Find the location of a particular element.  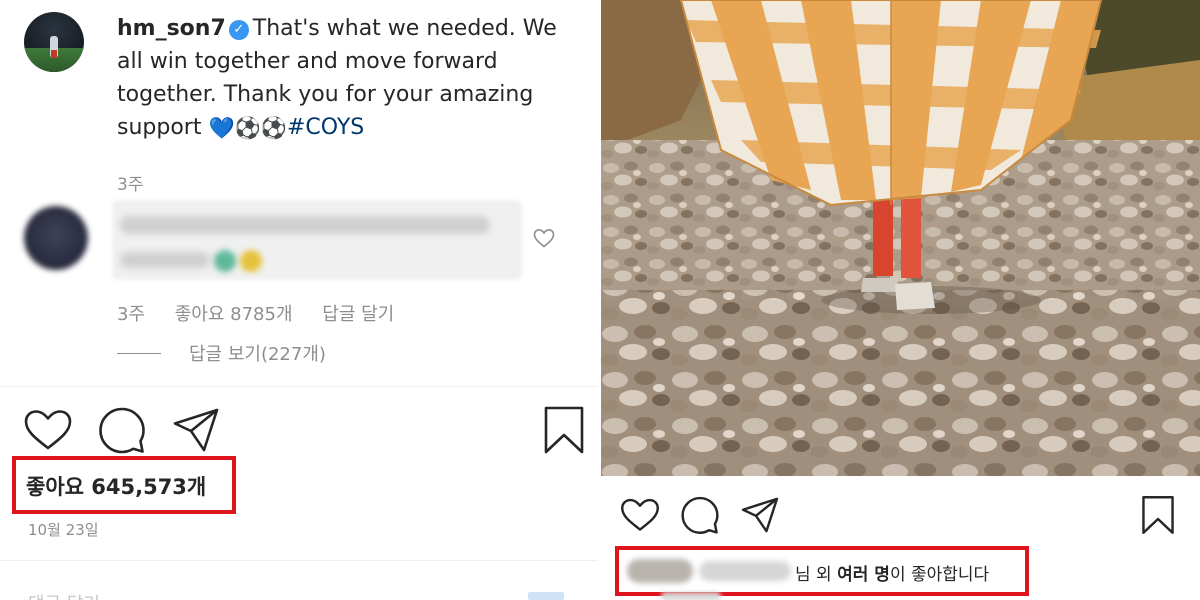

likes-highlight-box: 좋아요 645,573개 is located at coordinates (124, 485).